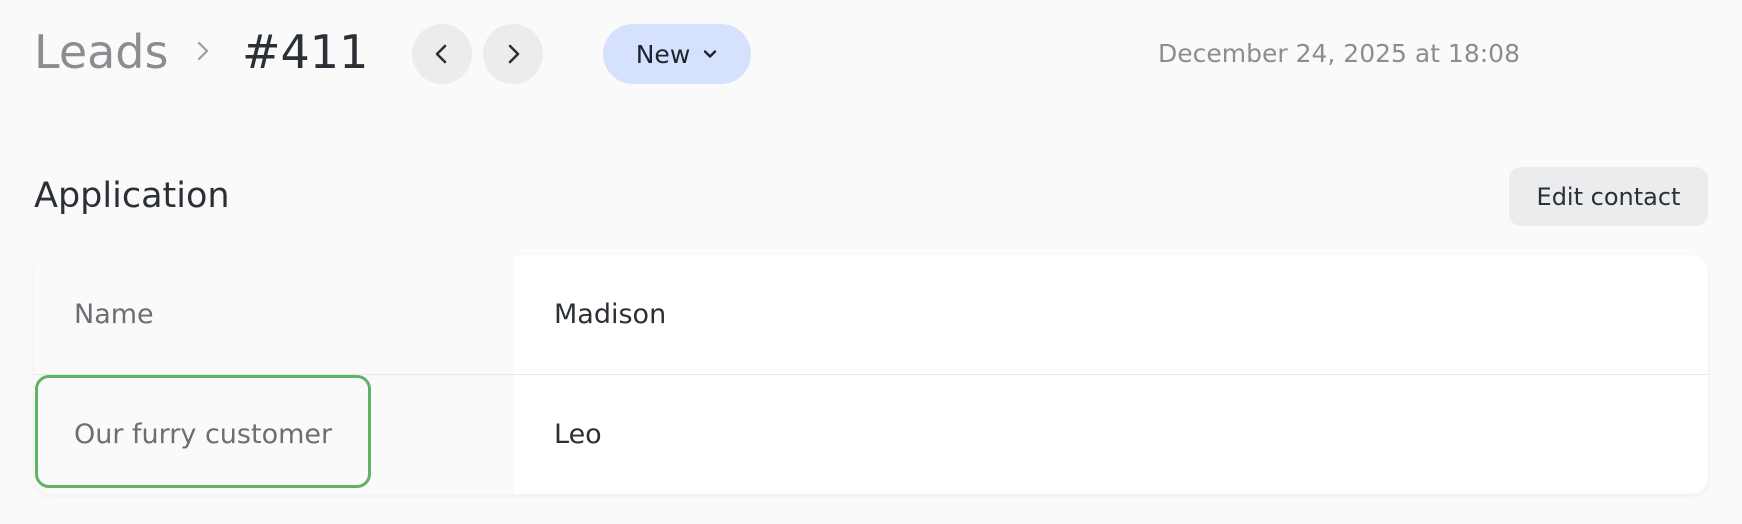  What do you see at coordinates (610, 314) in the screenshot?
I see `field-value: Madison` at bounding box center [610, 314].